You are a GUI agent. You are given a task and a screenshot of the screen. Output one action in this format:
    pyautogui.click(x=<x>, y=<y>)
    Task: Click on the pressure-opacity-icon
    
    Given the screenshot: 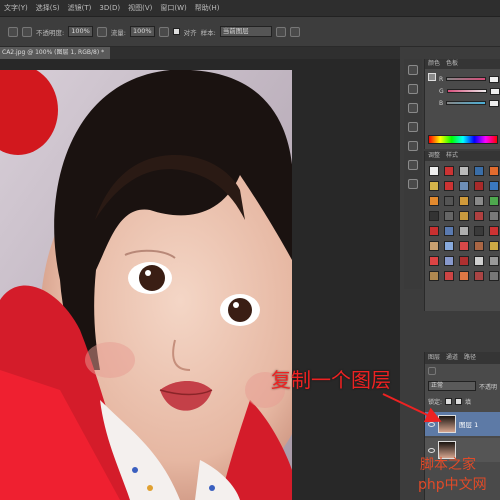 What is the action you would take?
    pyautogui.click(x=101, y=31)
    